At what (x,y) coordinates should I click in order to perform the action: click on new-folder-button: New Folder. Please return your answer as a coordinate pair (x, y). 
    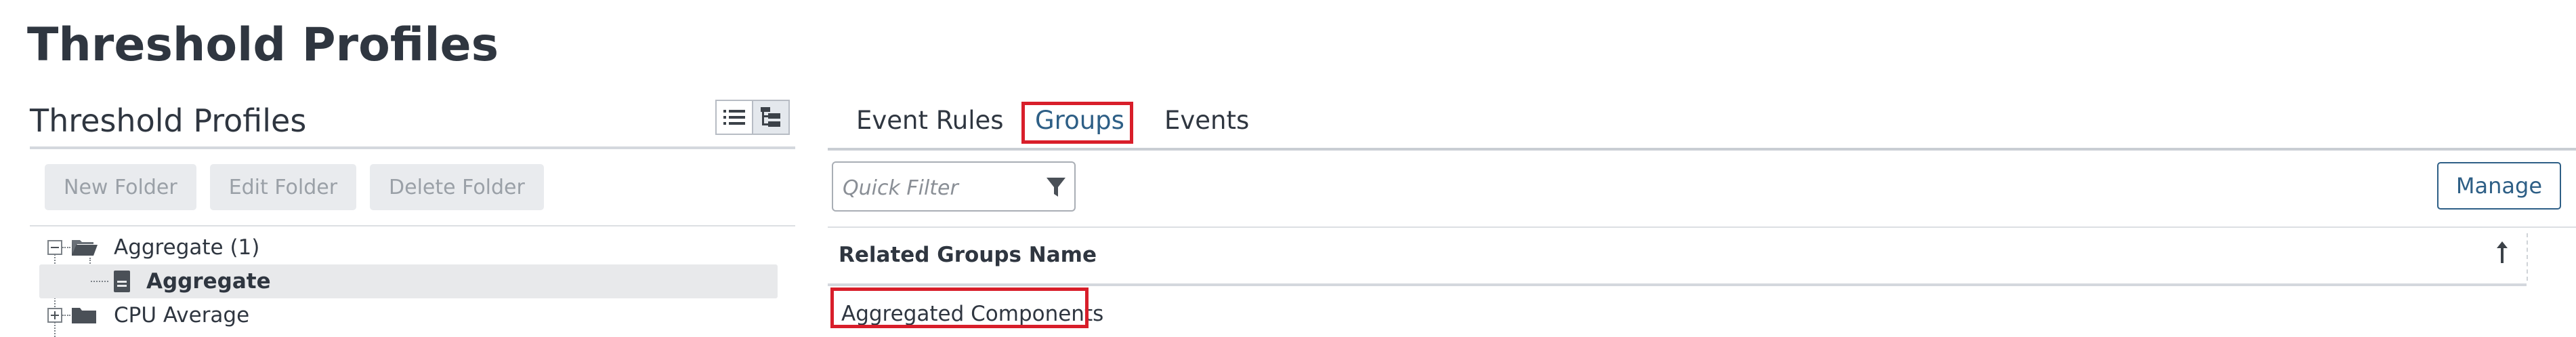
    Looking at the image, I should click on (120, 187).